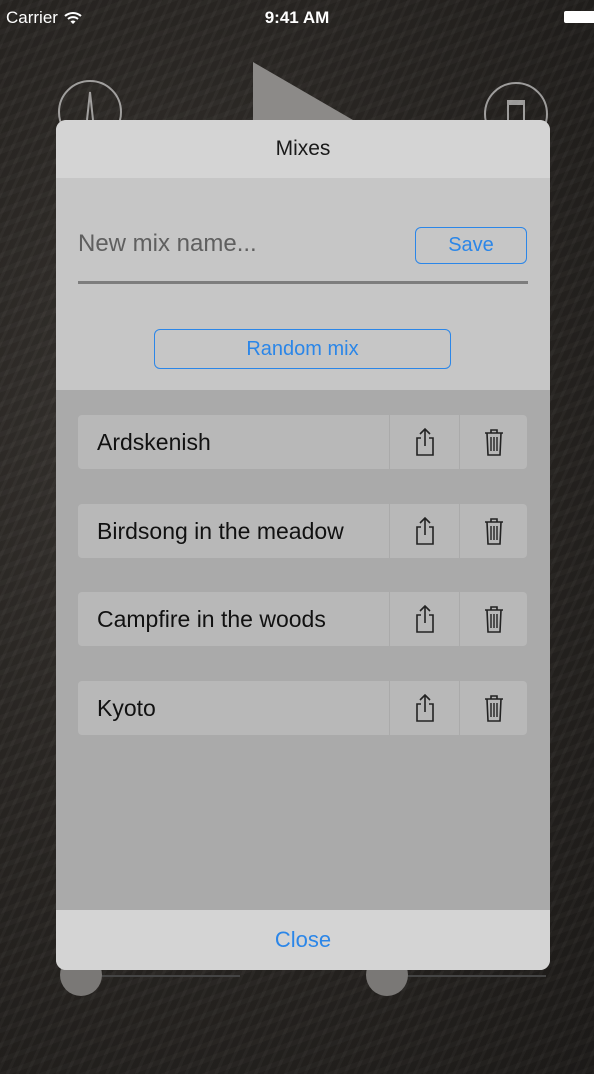 This screenshot has height=1074, width=594. I want to click on battery-icon, so click(579, 17).